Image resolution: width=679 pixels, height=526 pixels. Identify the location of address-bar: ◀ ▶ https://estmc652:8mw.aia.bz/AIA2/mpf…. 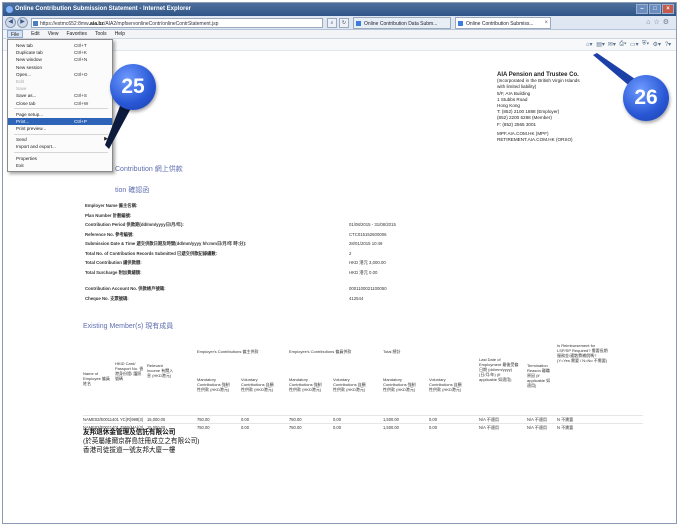
(339, 23).